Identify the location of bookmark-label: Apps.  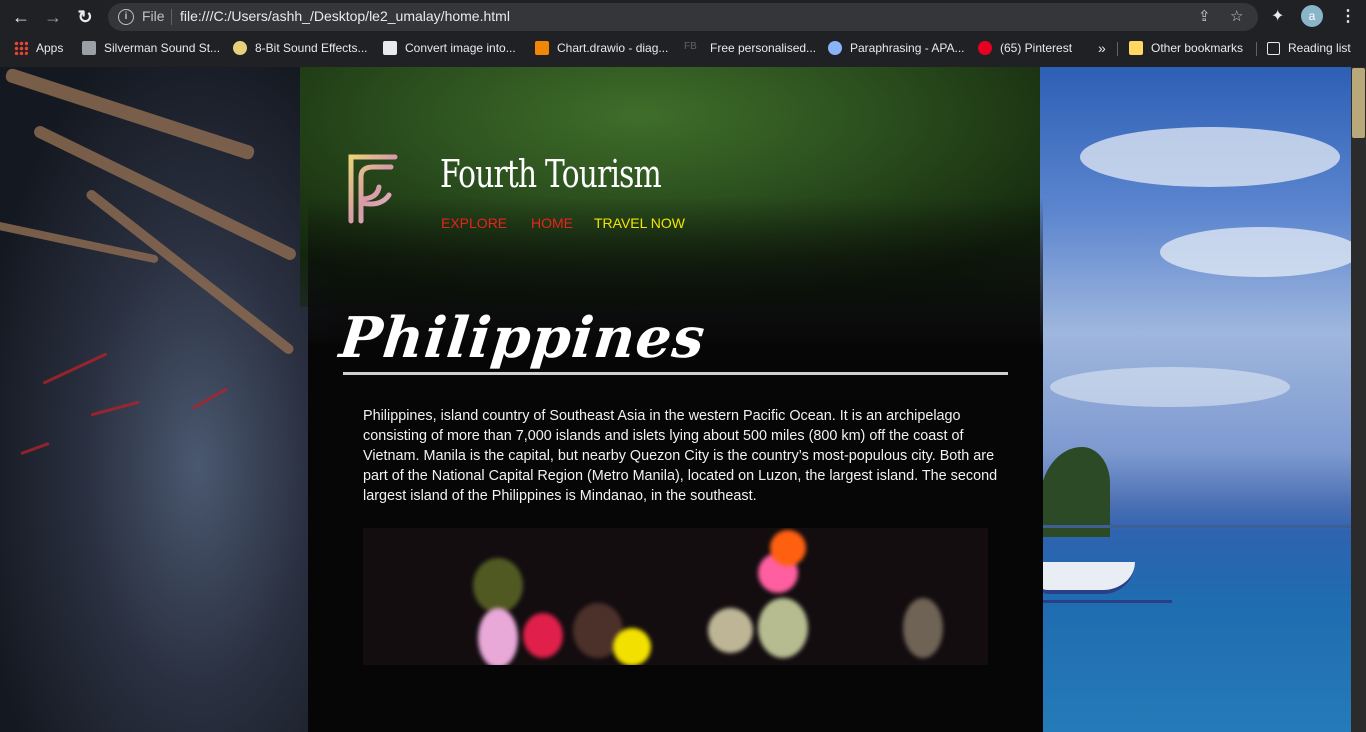
(50, 48).